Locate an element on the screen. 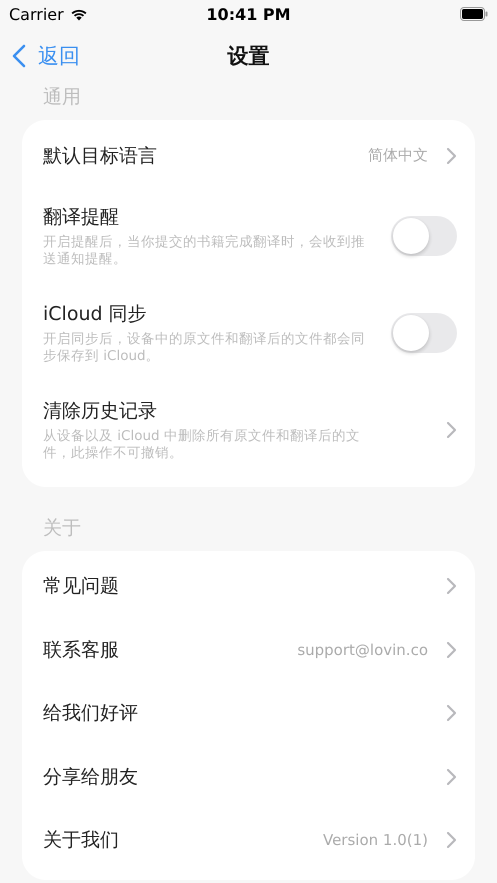  row-title: 关于我们 is located at coordinates (81, 841).